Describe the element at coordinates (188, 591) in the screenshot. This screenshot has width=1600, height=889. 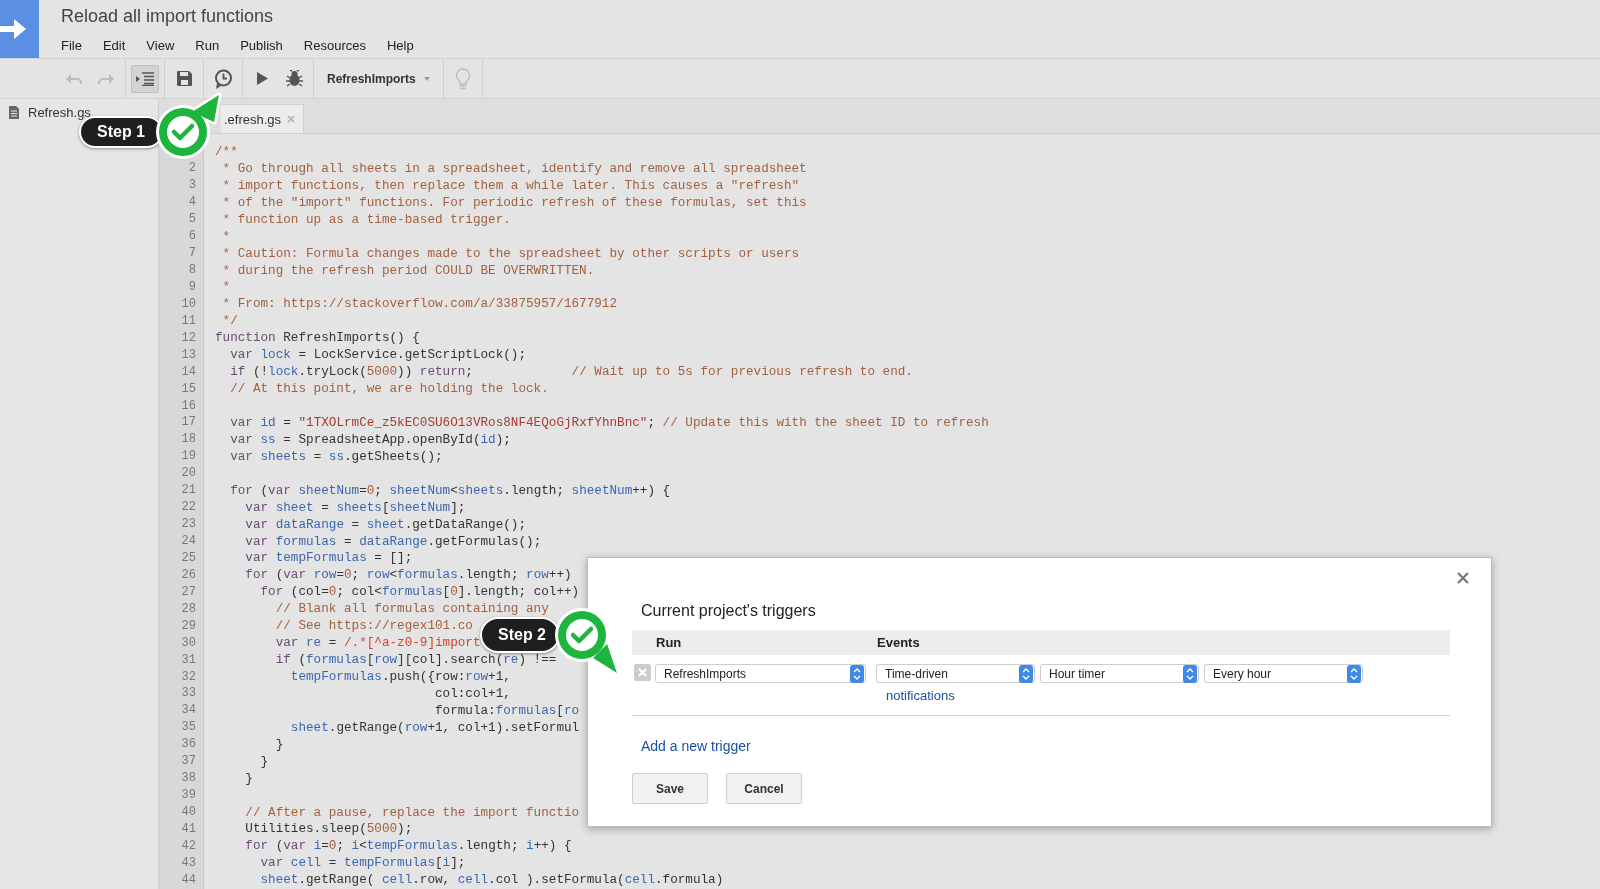
I see `line-number: 27` at that location.